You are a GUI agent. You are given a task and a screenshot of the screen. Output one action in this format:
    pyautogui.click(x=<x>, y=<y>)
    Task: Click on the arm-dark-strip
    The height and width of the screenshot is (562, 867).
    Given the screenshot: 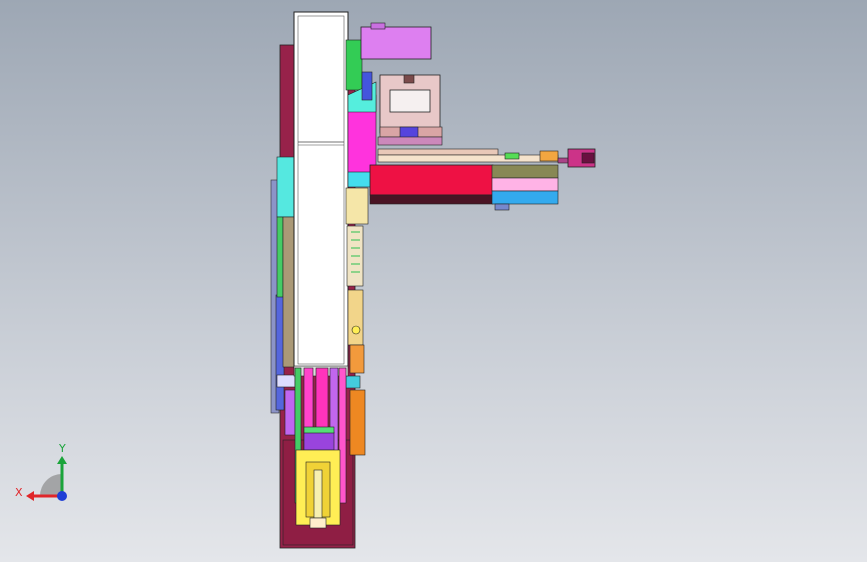 What is the action you would take?
    pyautogui.click(x=431, y=199)
    